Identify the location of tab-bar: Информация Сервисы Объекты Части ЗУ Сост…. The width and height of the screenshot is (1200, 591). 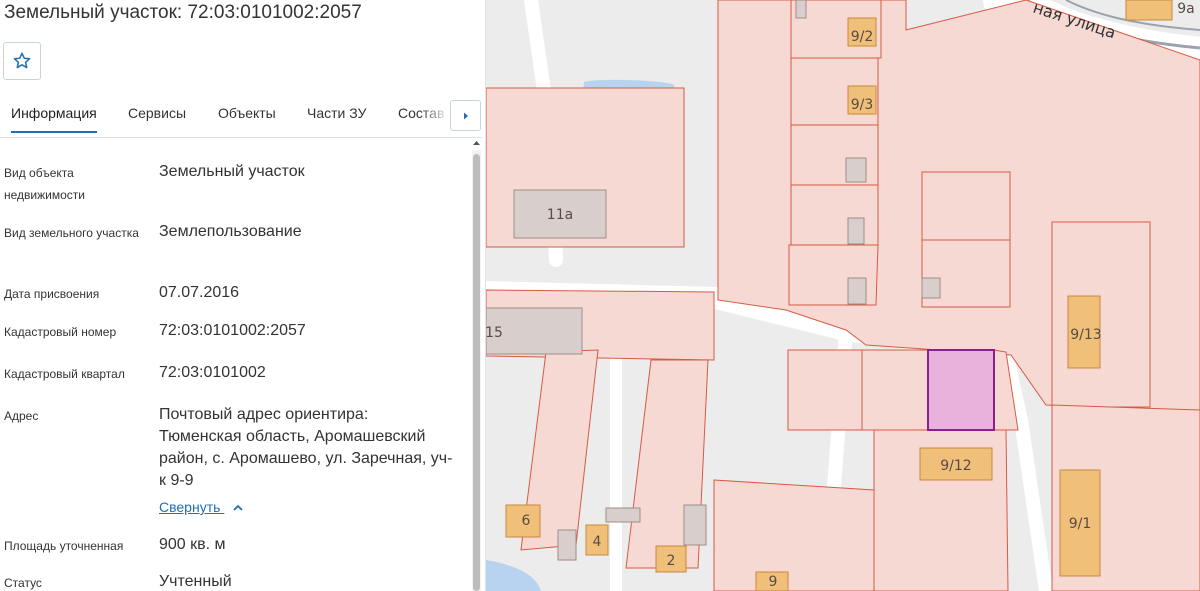
(241, 117).